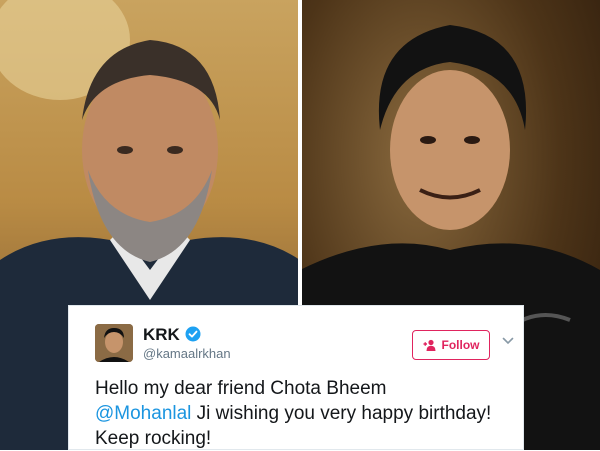 The width and height of the screenshot is (600, 451). I want to click on chevron-down-icon, so click(508, 341).